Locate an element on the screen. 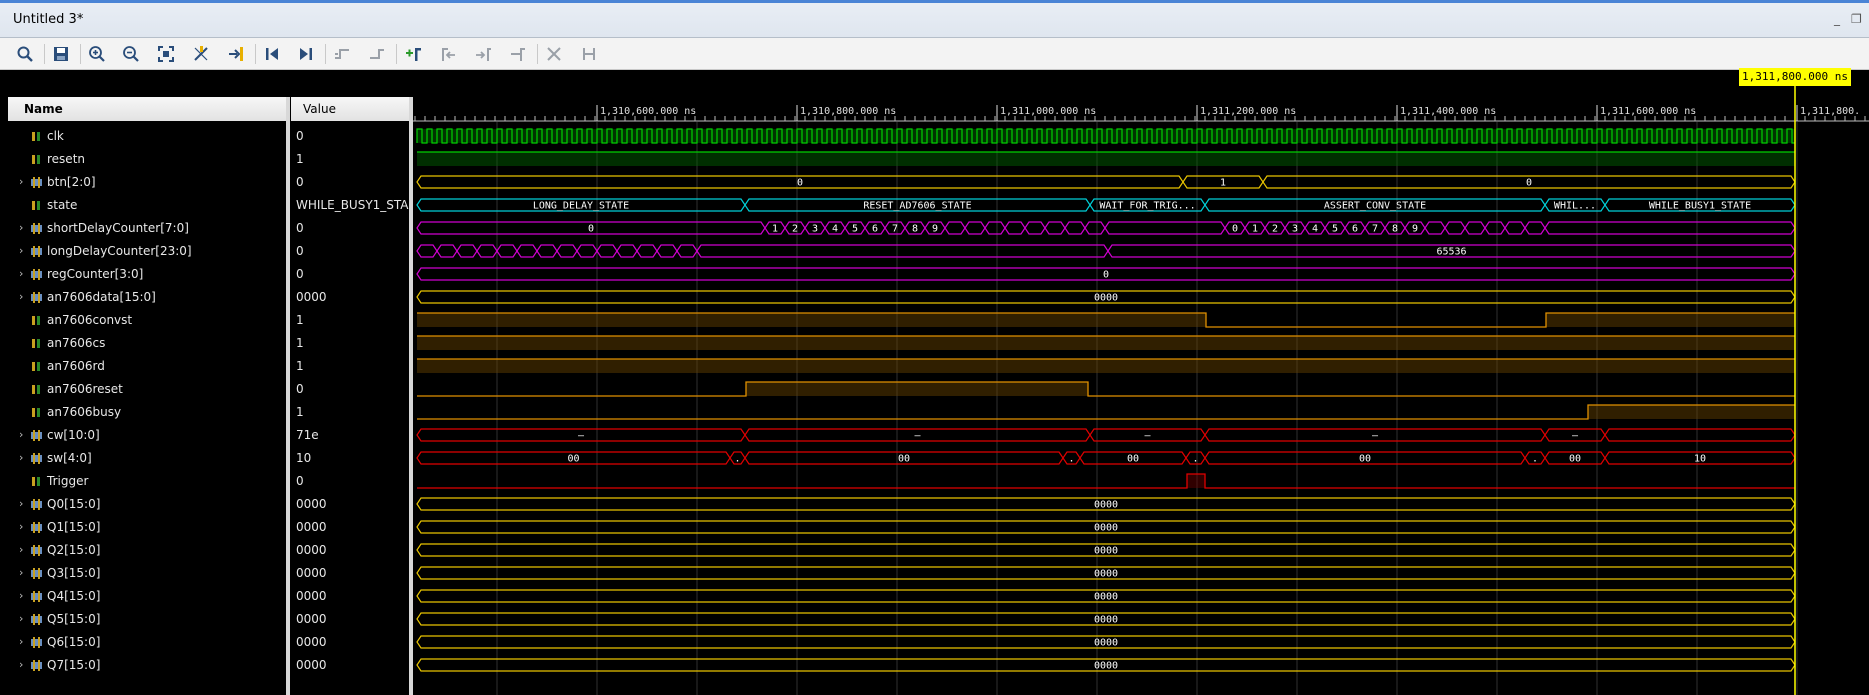  signal-row: clk 0 is located at coordinates (209, 136).